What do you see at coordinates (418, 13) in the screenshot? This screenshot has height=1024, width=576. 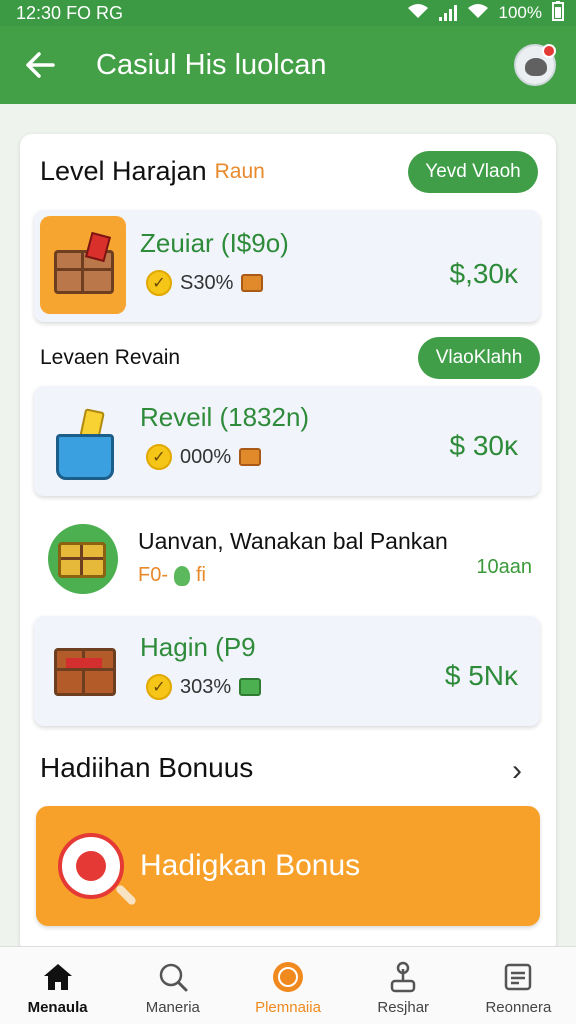 I see `wifi-icon` at bounding box center [418, 13].